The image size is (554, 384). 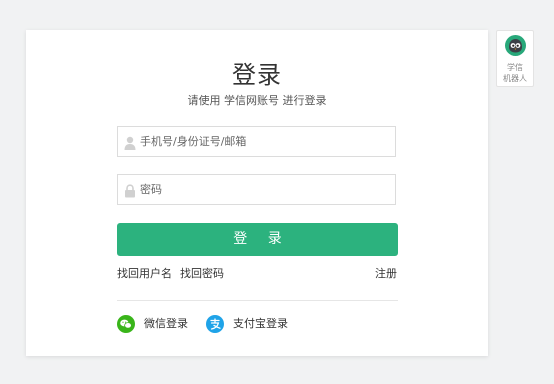 What do you see at coordinates (130, 142) in the screenshot?
I see `user-icon` at bounding box center [130, 142].